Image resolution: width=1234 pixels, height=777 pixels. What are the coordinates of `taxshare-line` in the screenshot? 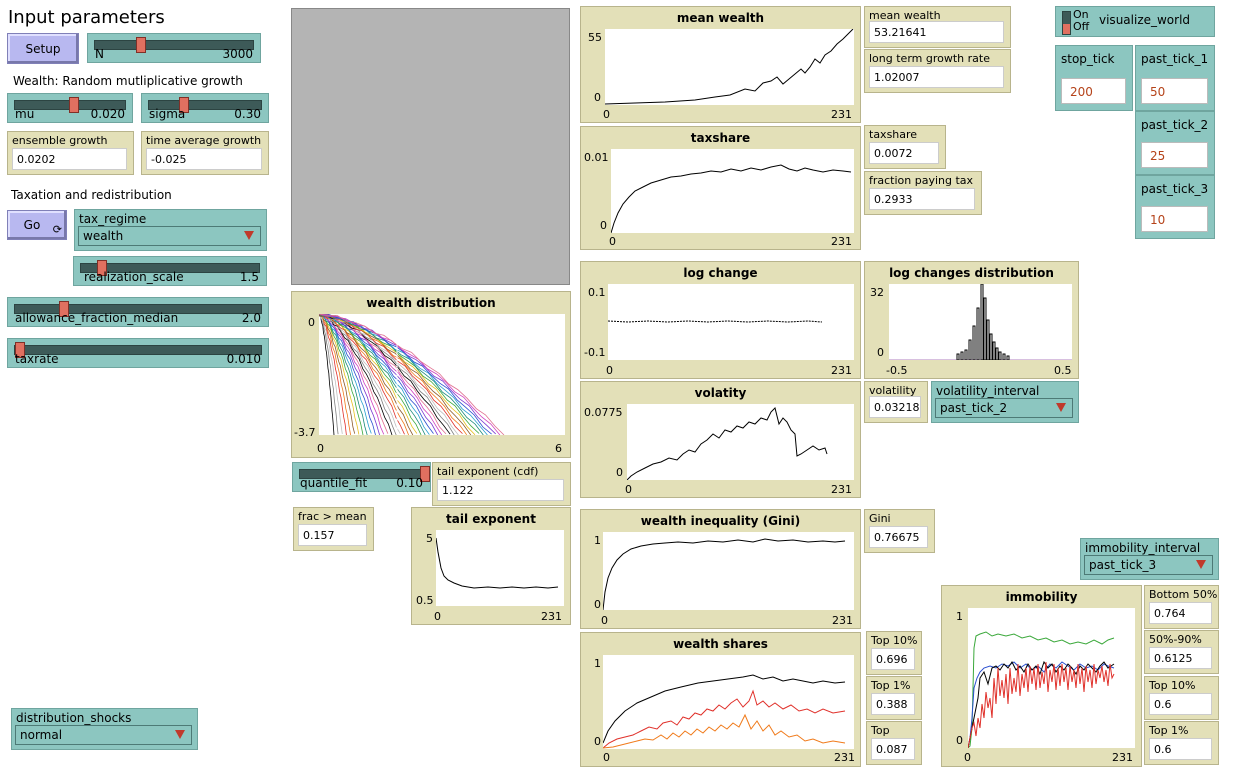 It's located at (731, 198).